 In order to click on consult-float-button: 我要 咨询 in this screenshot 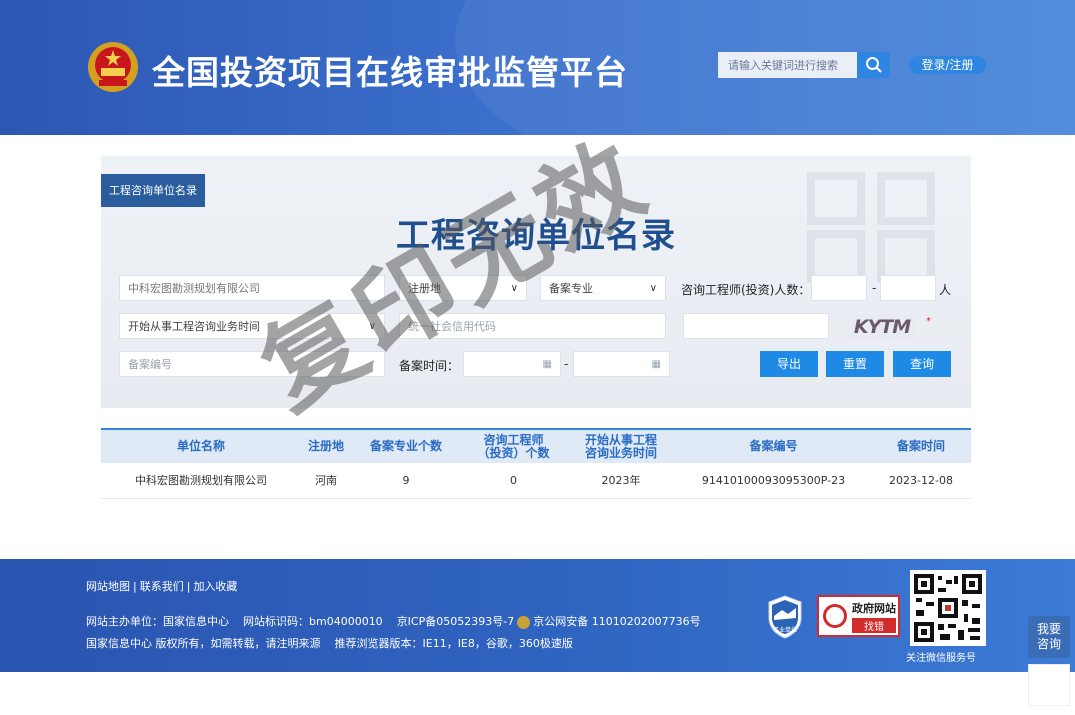, I will do `click(1049, 637)`.